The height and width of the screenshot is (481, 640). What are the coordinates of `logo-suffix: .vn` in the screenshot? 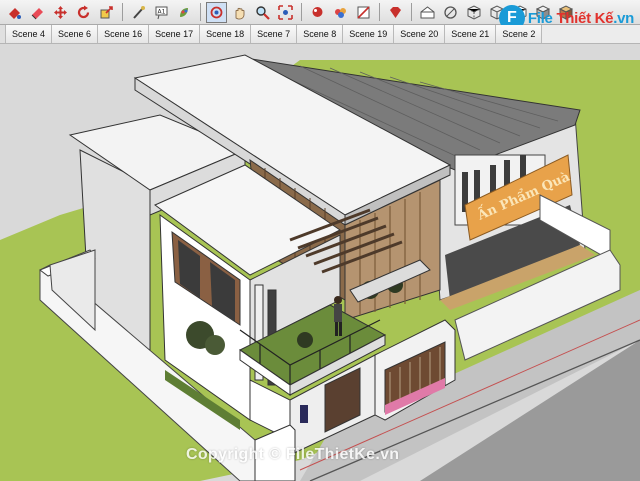 It's located at (623, 18).